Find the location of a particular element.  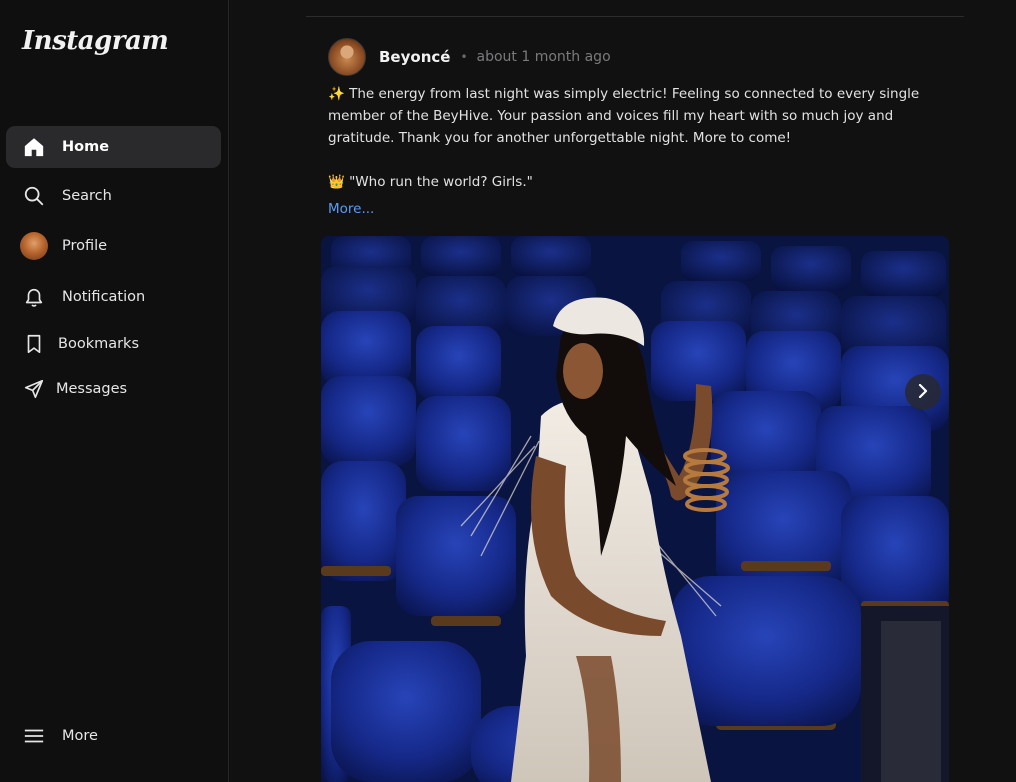

send-icon is located at coordinates (34, 389).